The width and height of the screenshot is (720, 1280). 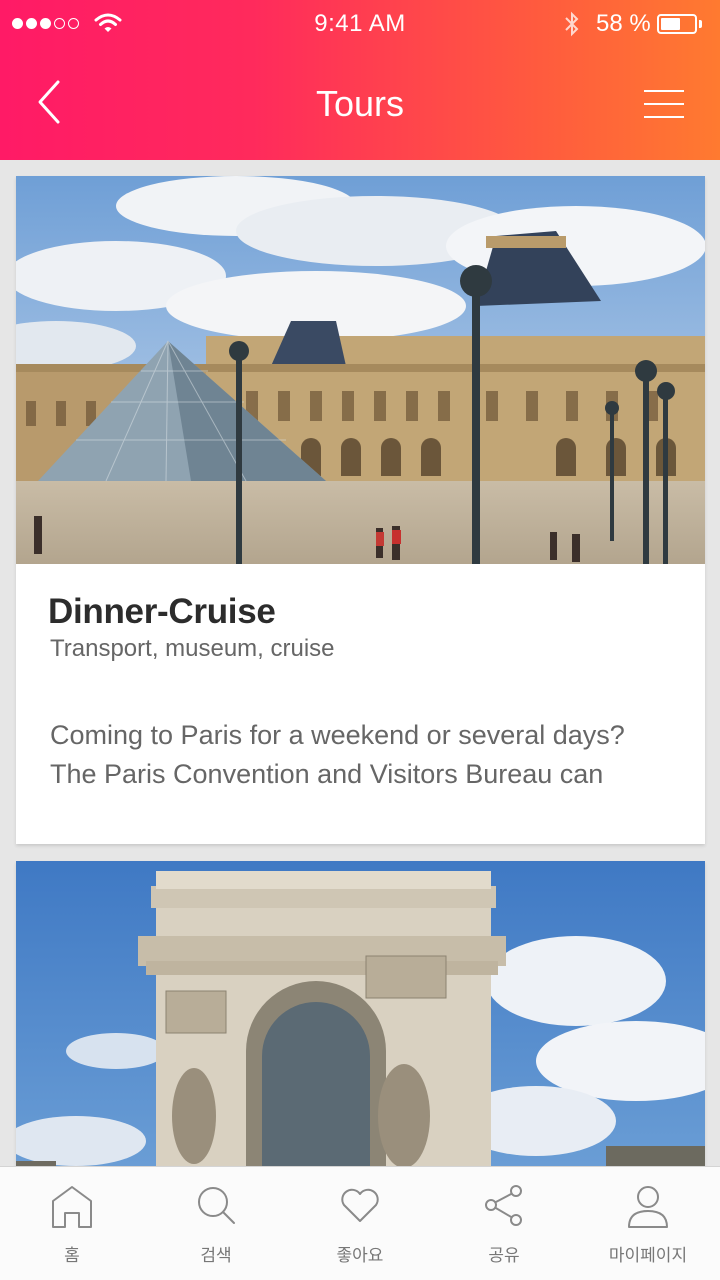 What do you see at coordinates (648, 1256) in the screenshot?
I see `tab-label: 마이페이지` at bounding box center [648, 1256].